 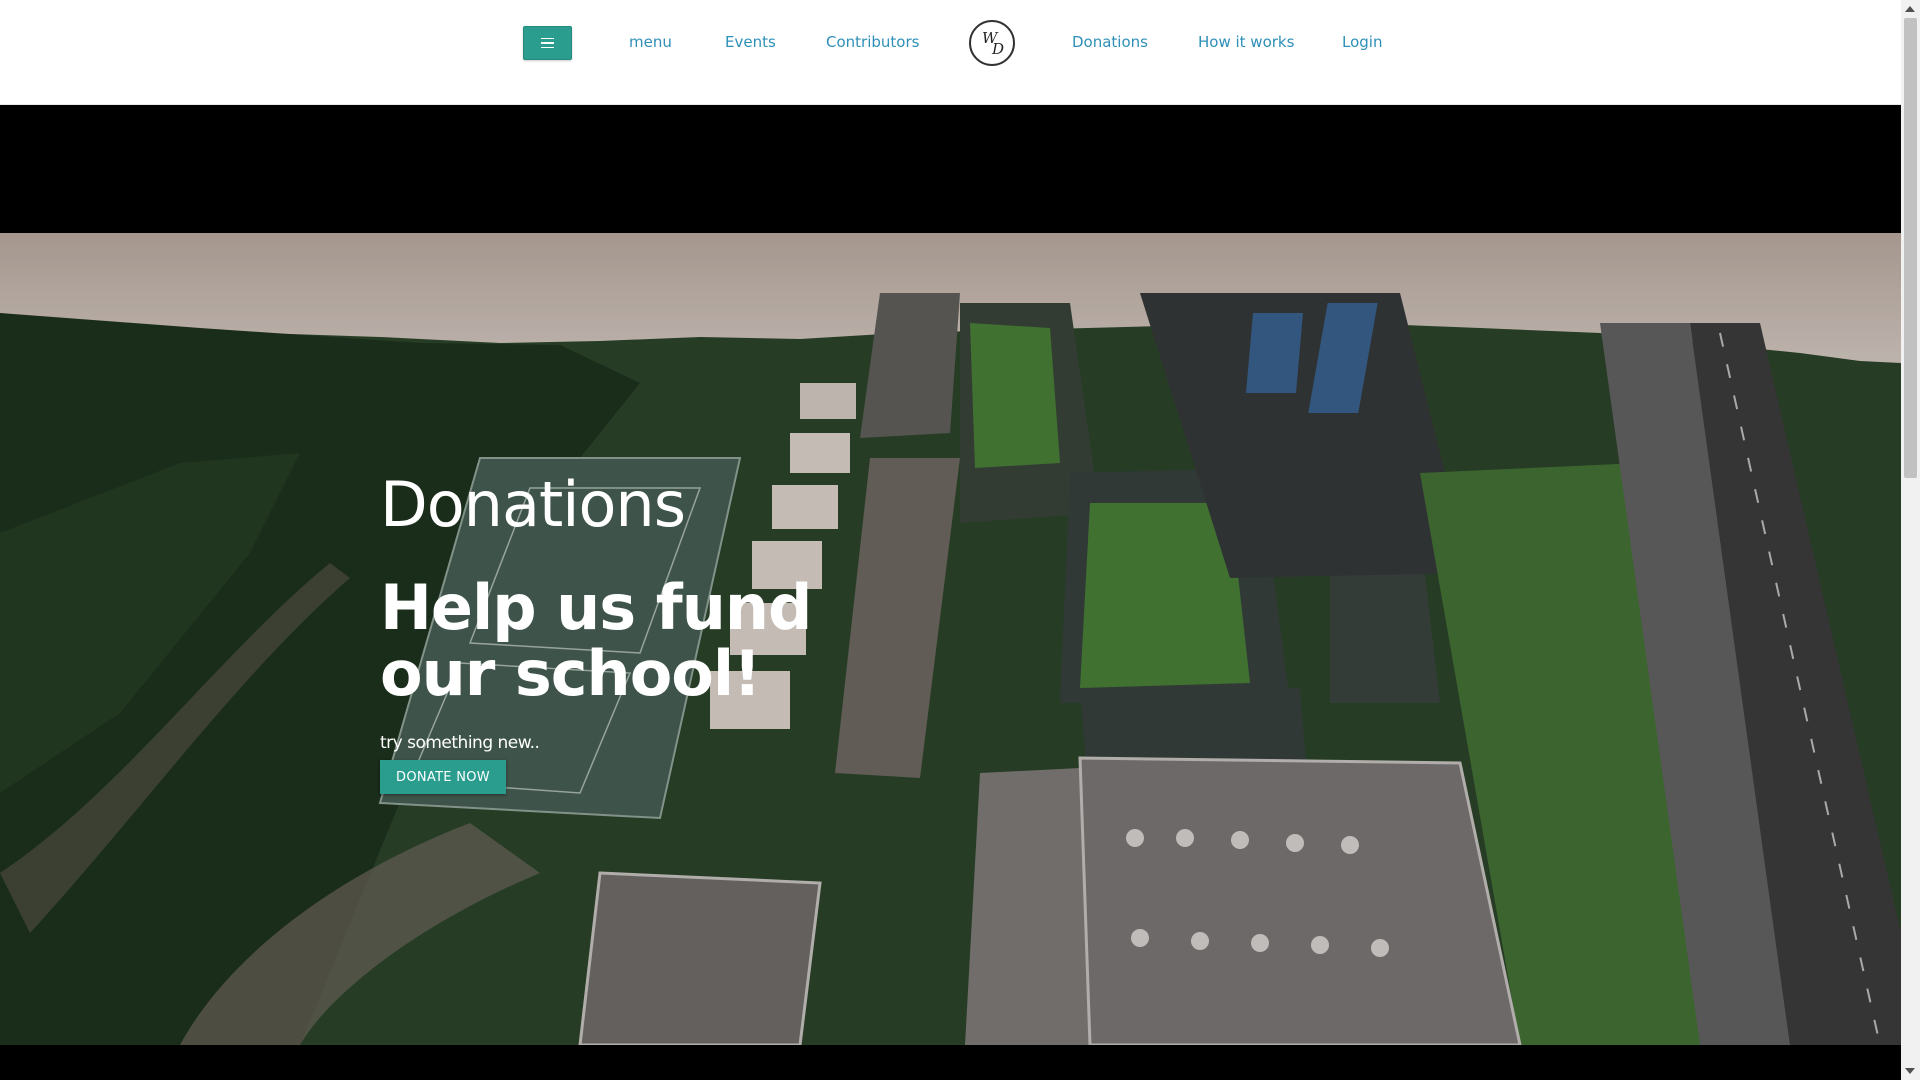 I want to click on nav-link-login: Login, so click(x=1362, y=42).